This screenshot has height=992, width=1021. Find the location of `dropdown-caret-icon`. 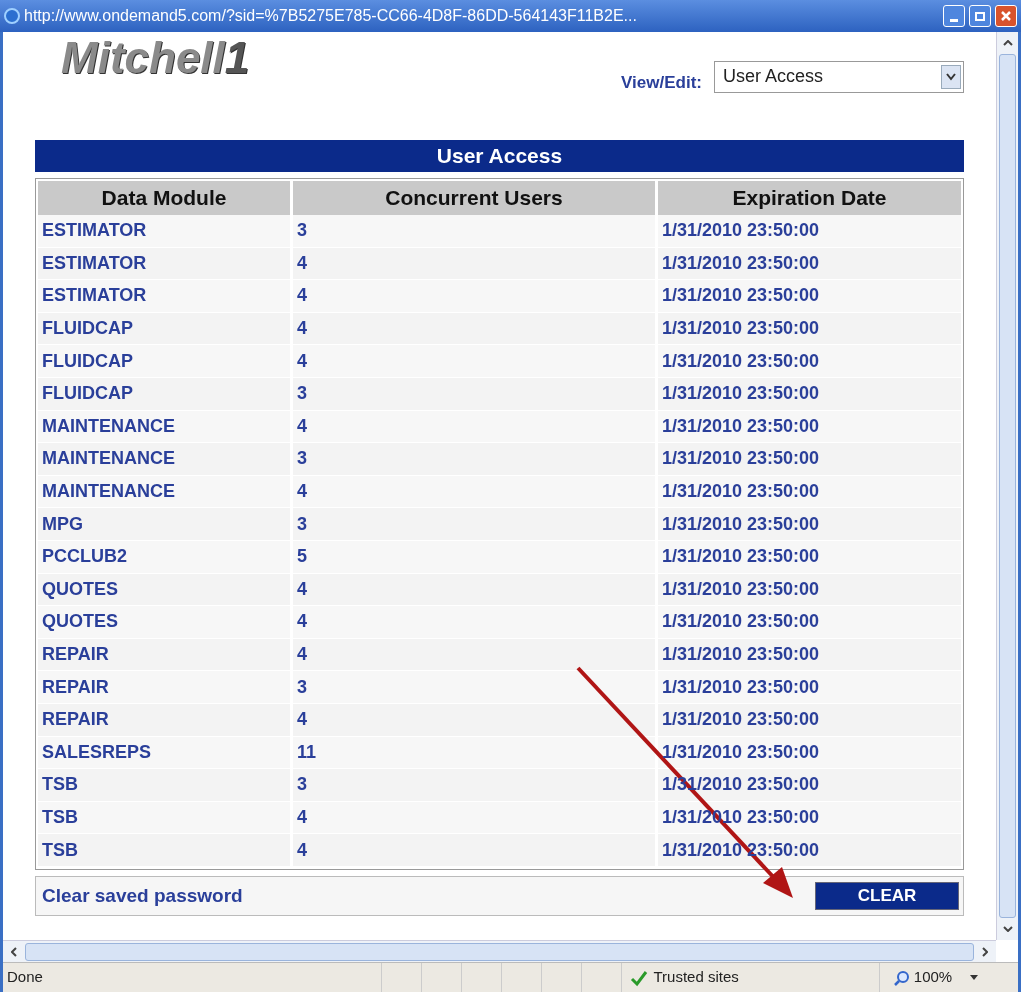

dropdown-caret-icon is located at coordinates (951, 76).